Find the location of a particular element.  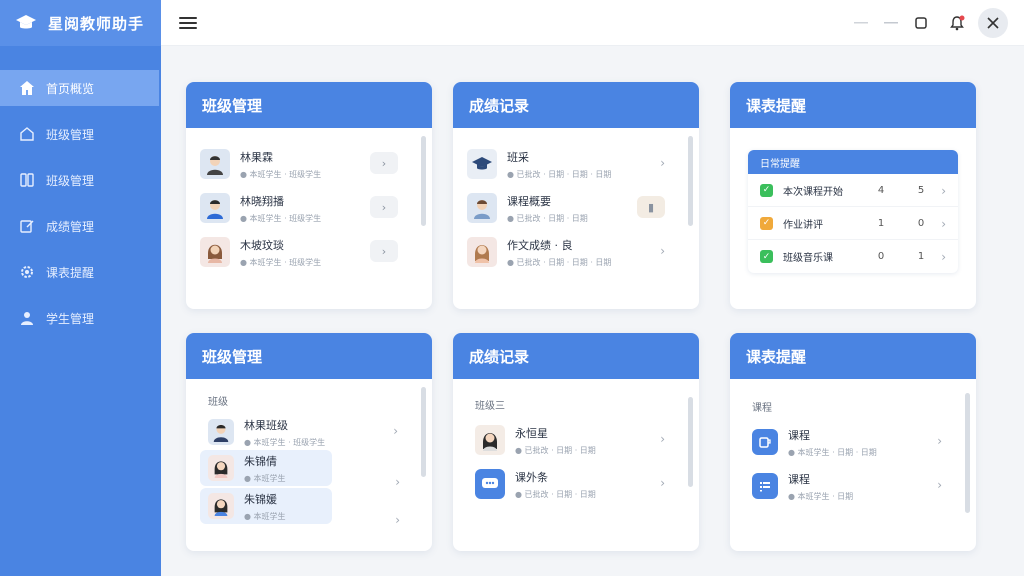

reminder-name: 本次课程开始 is located at coordinates (813, 192).